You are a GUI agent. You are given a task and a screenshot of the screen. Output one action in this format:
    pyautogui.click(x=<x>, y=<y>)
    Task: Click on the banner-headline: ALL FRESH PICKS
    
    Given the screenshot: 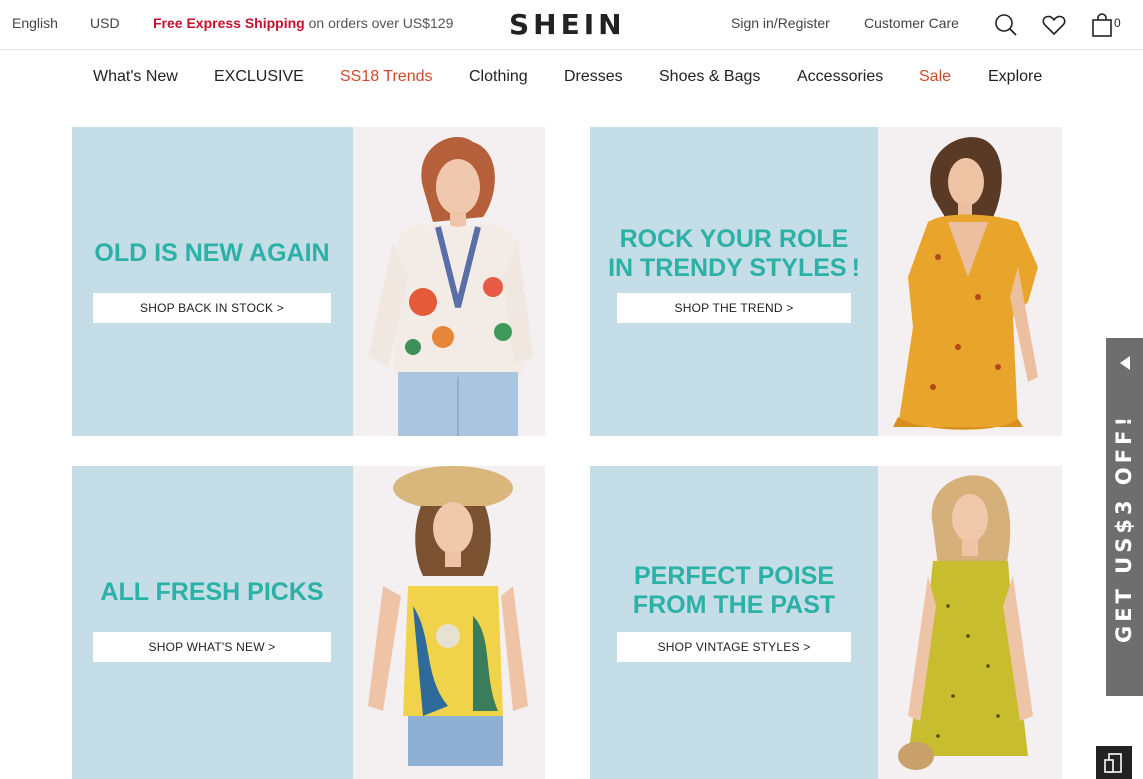 What is the action you would take?
    pyautogui.click(x=212, y=592)
    